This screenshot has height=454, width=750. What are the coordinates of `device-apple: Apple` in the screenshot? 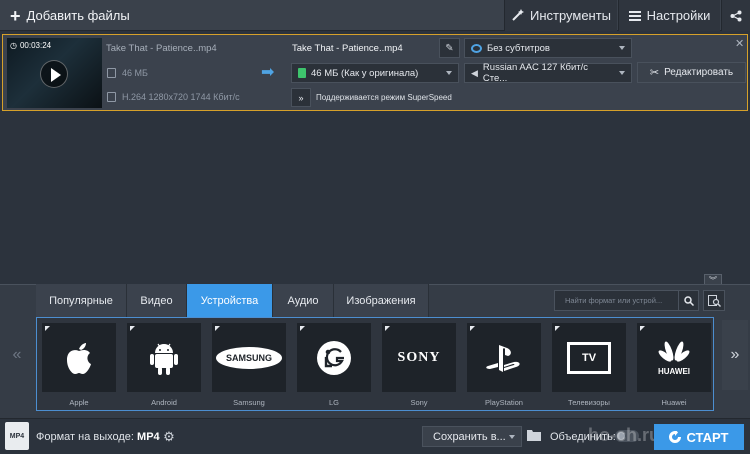 It's located at (79, 367).